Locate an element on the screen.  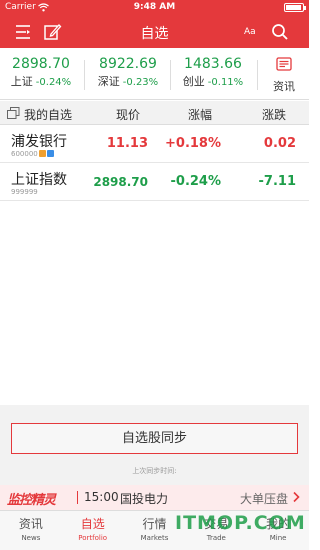
monitor-logo: 监控精灵 is located at coordinates (31, 500).